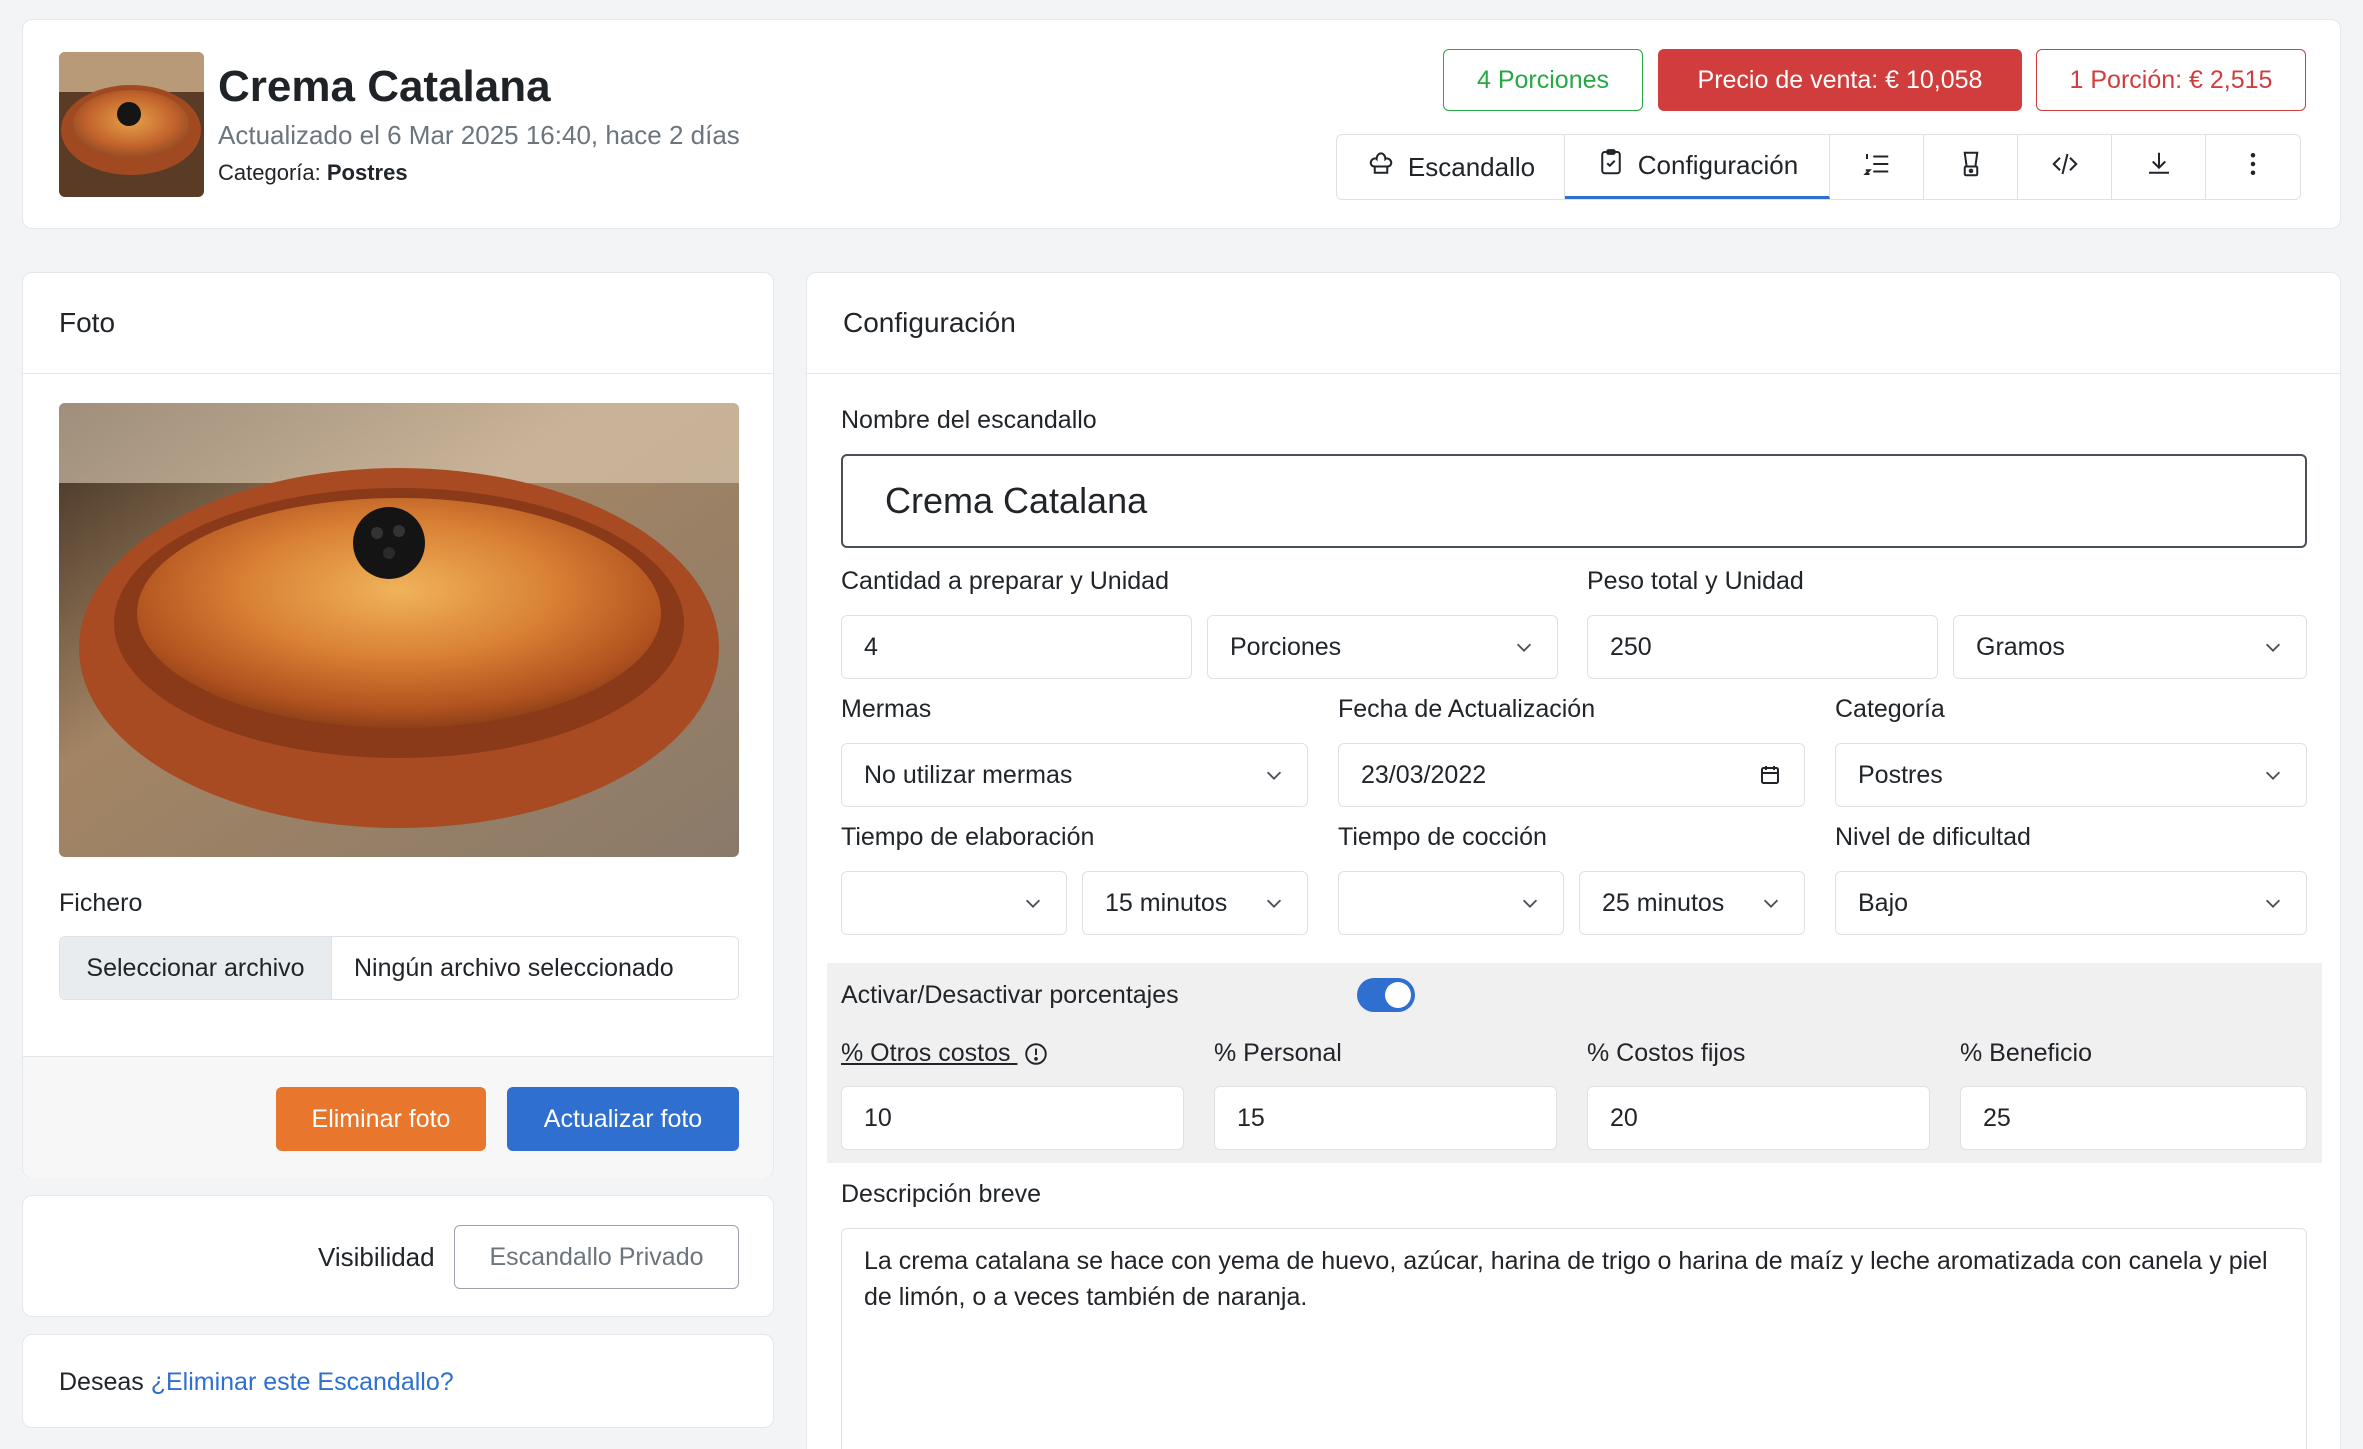 This screenshot has height=1449, width=2363. I want to click on chef-hat-icon, so click(1381, 167).